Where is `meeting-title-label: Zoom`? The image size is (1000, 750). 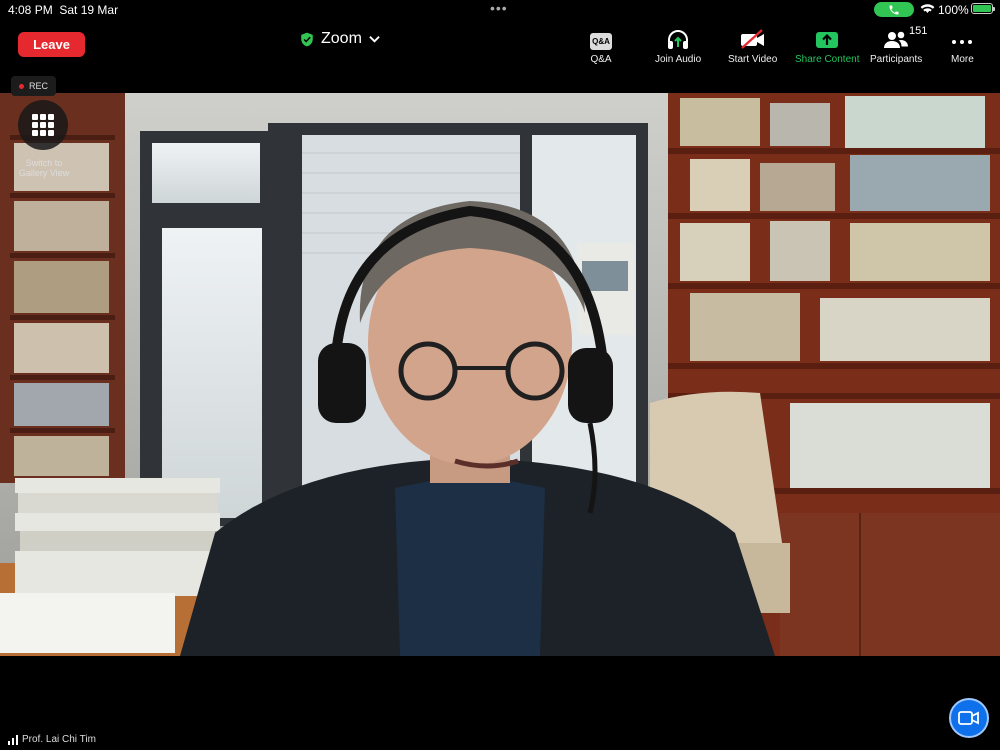
meeting-title-label: Zoom is located at coordinates (341, 38).